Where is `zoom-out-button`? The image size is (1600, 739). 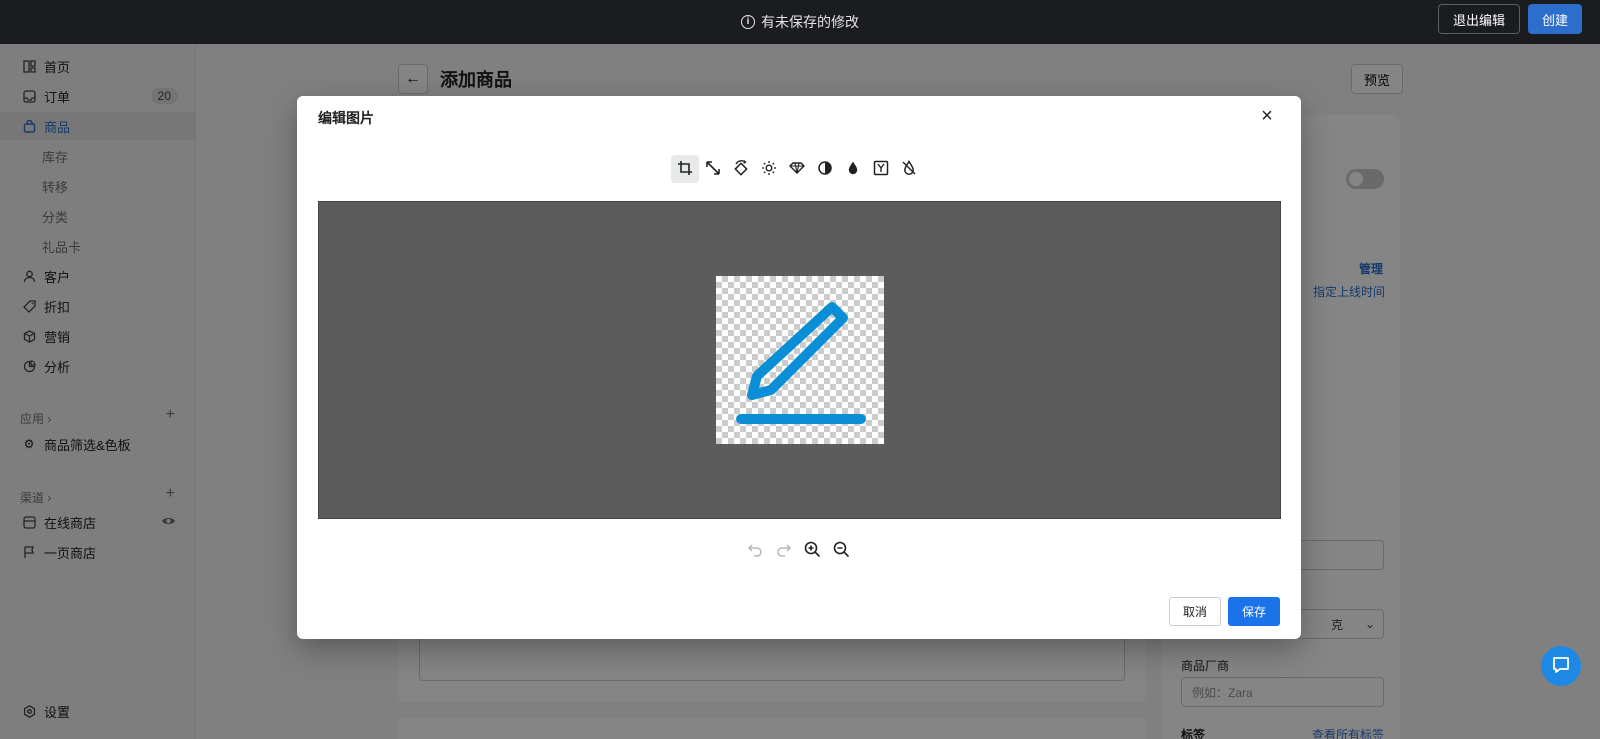 zoom-out-button is located at coordinates (841, 550).